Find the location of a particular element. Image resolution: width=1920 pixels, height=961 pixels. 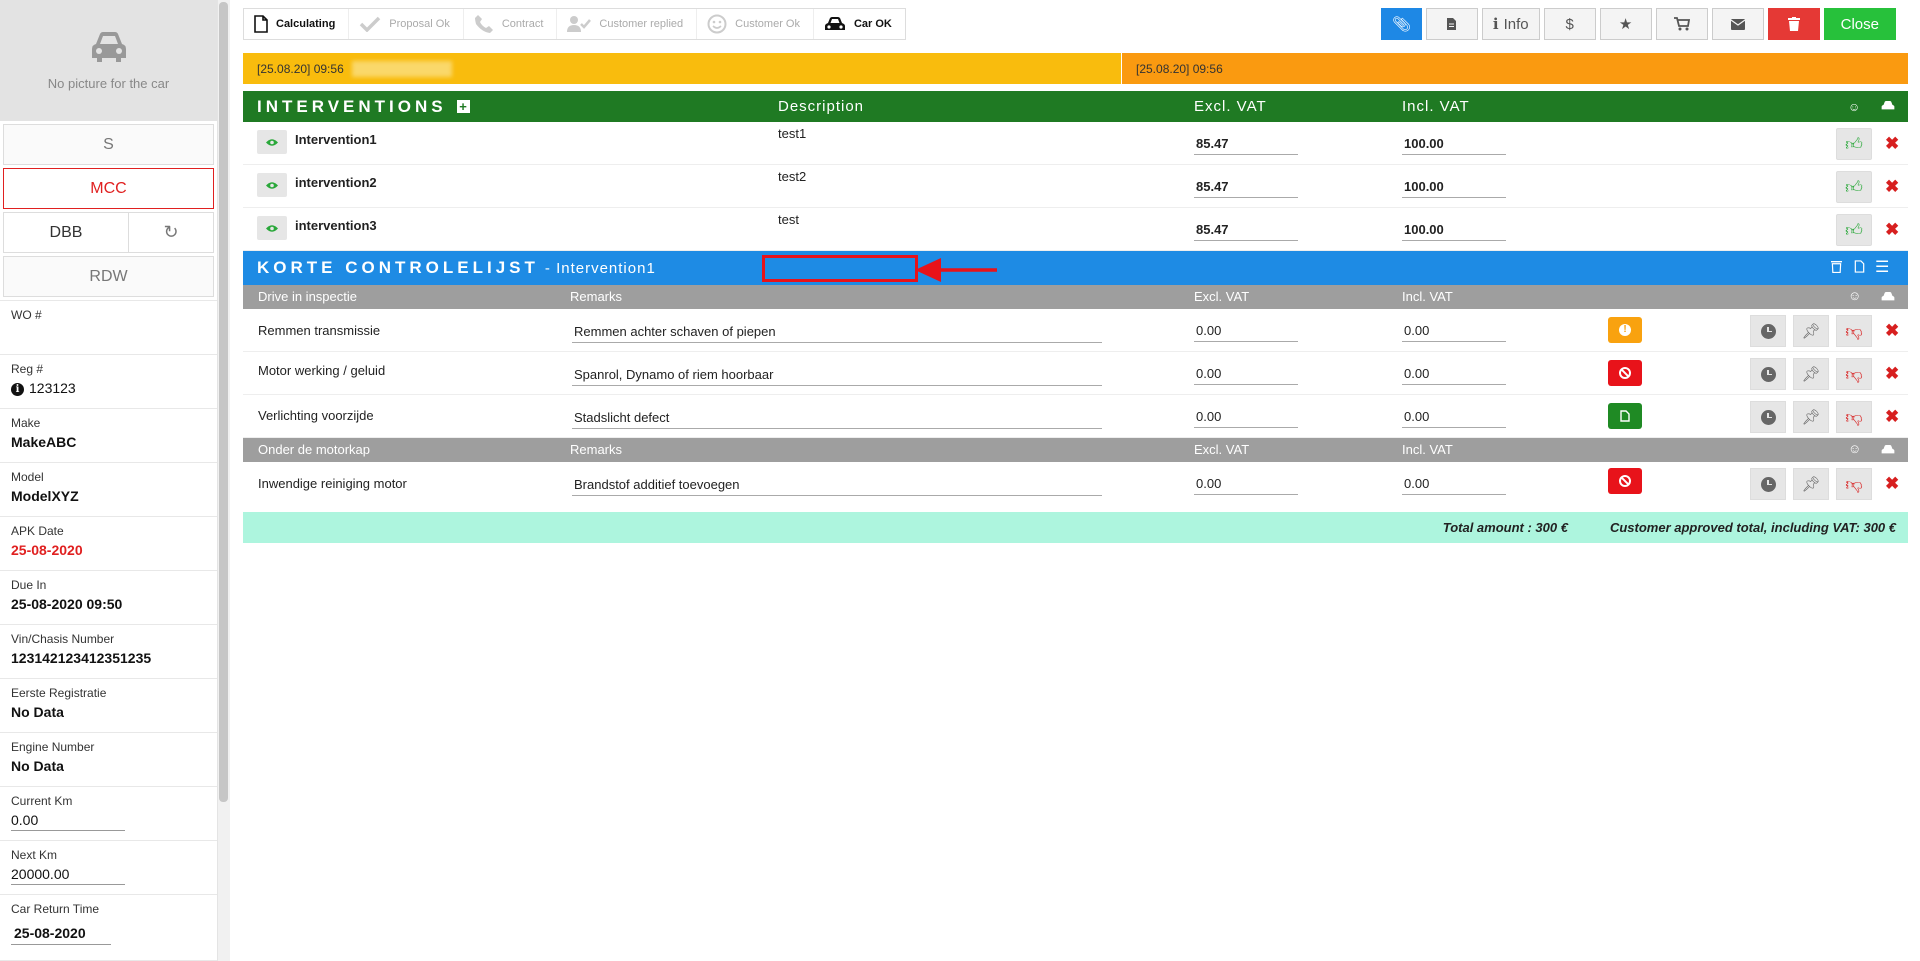

field-label: Current Km is located at coordinates (42, 801).